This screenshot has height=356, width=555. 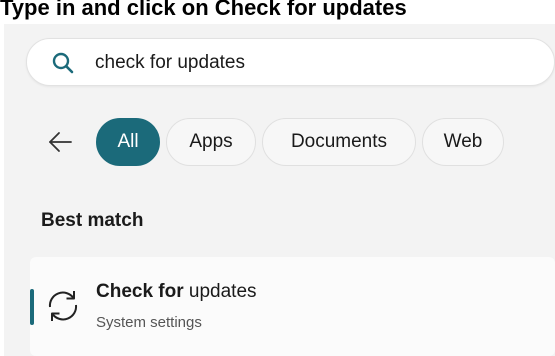 I want to click on filter-documents: Documents, so click(x=339, y=142).